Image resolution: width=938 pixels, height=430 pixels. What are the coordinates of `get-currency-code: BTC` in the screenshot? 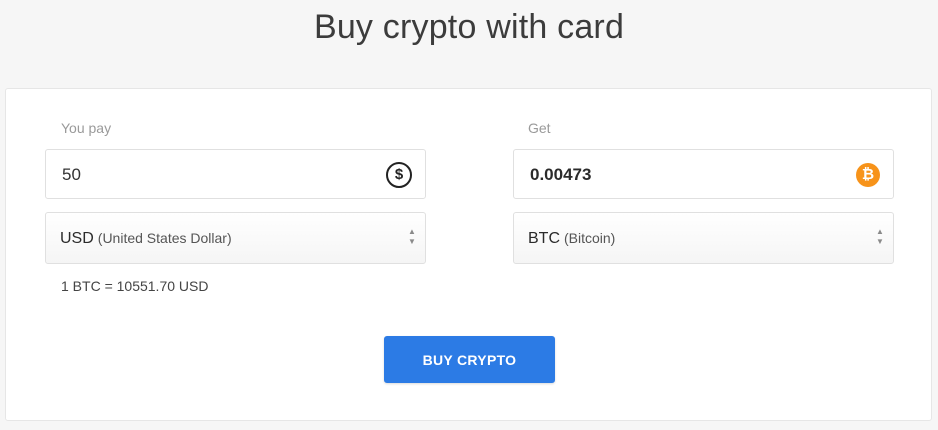 It's located at (544, 238).